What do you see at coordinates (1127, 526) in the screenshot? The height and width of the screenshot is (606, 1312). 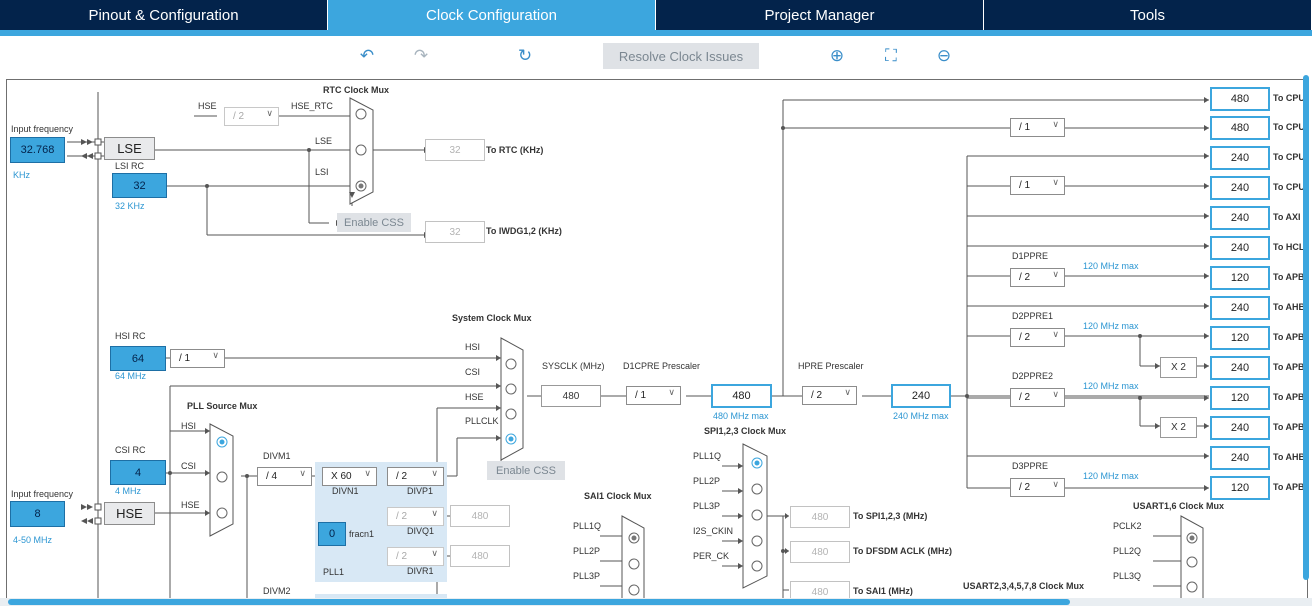 I see `usart16-in-pclk2: PCLK2` at bounding box center [1127, 526].